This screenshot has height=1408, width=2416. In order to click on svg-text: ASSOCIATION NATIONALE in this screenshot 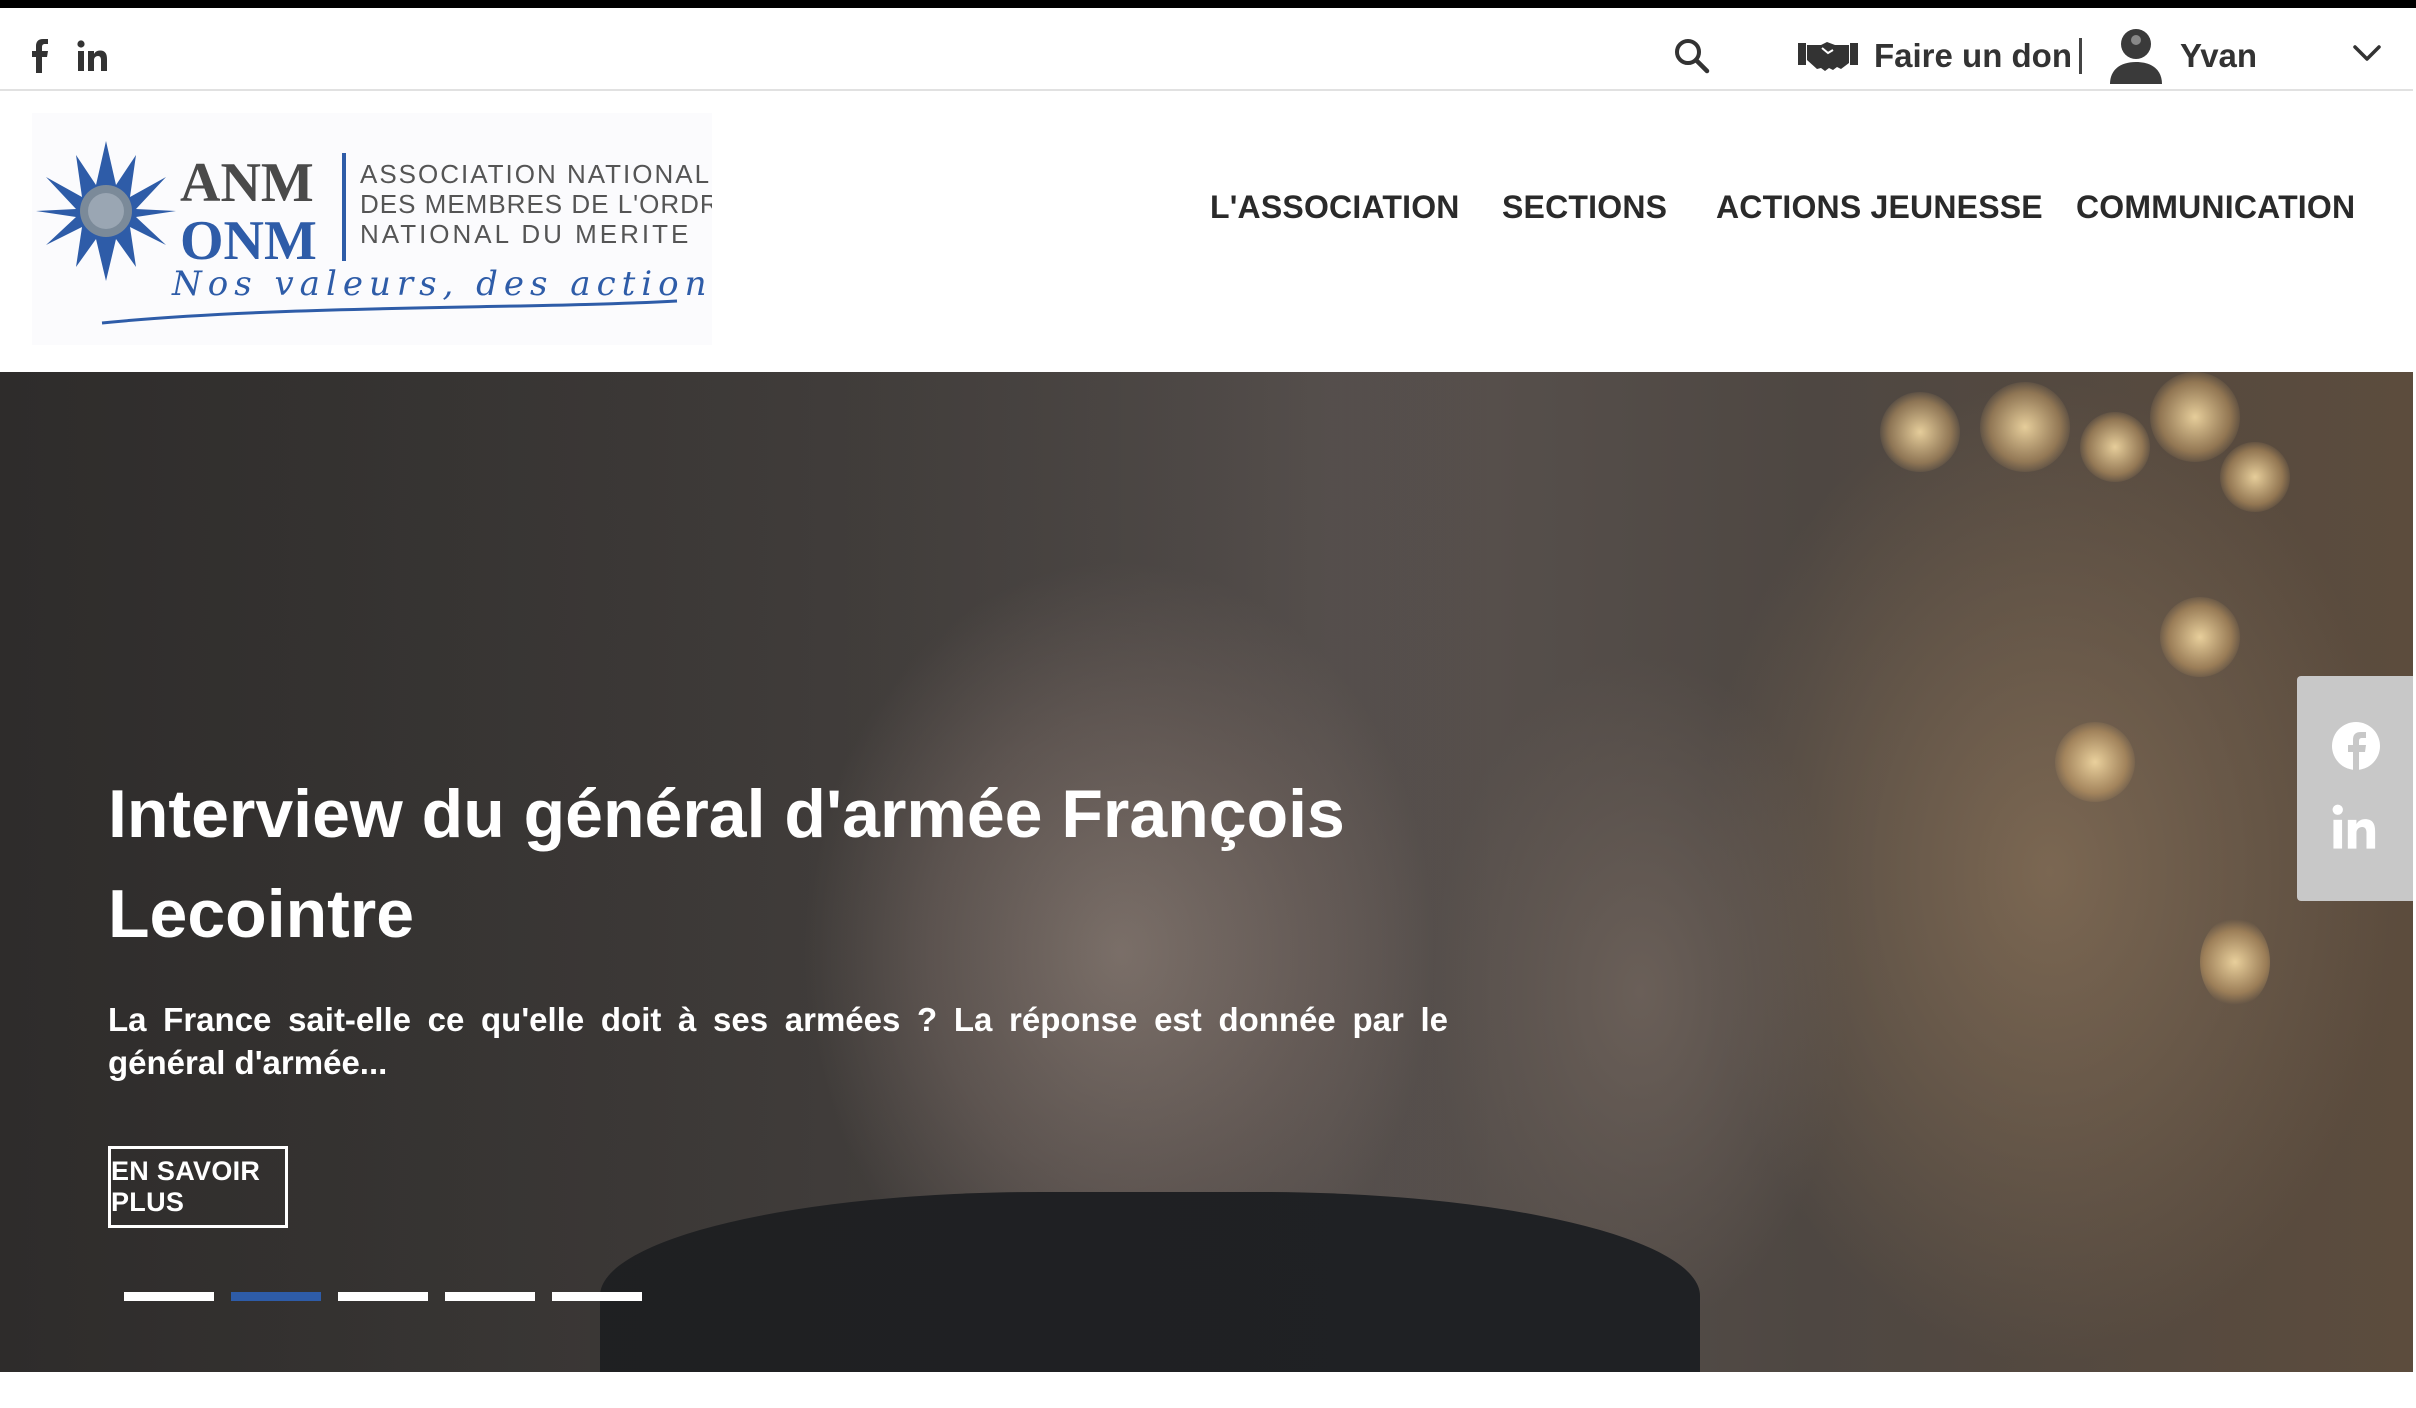, I will do `click(536, 174)`.